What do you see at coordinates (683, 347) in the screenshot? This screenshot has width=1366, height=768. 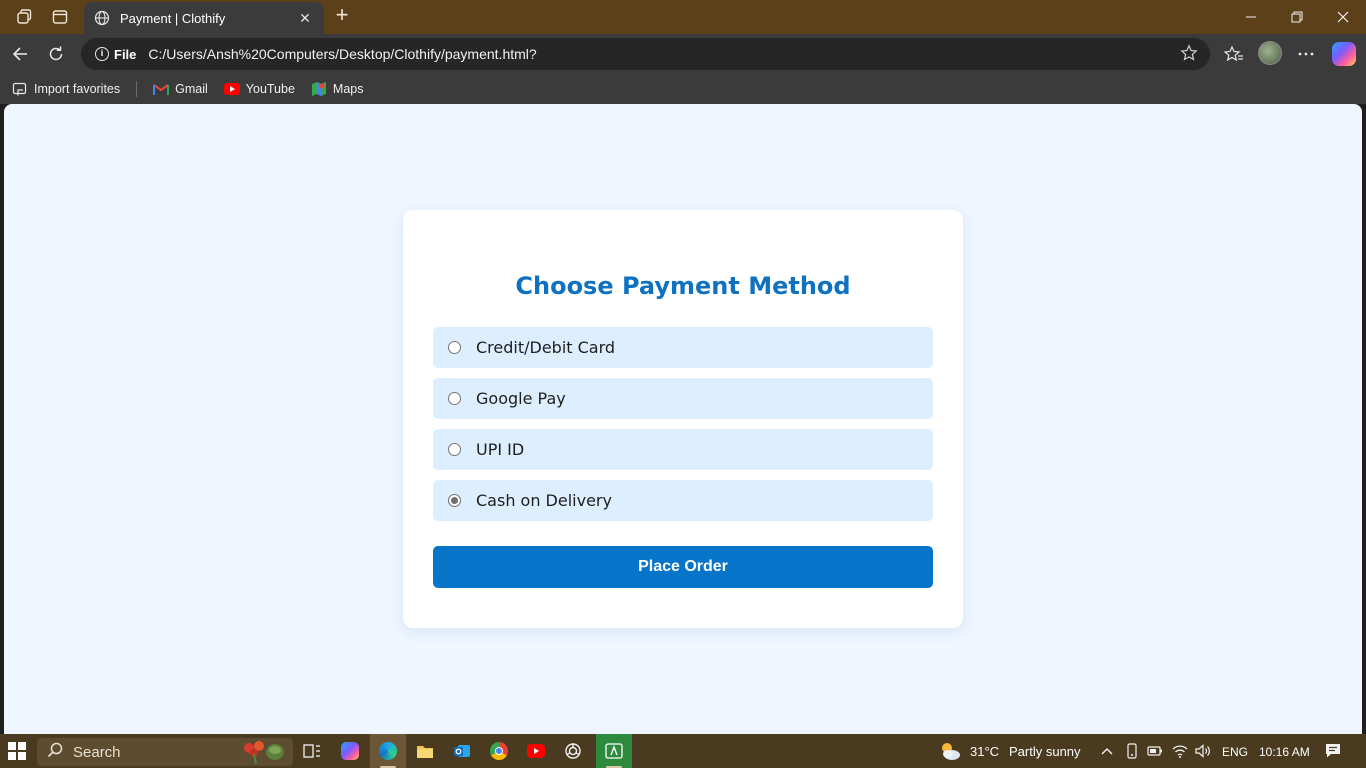 I see `payment-option-card: Credit/Debit Card` at bounding box center [683, 347].